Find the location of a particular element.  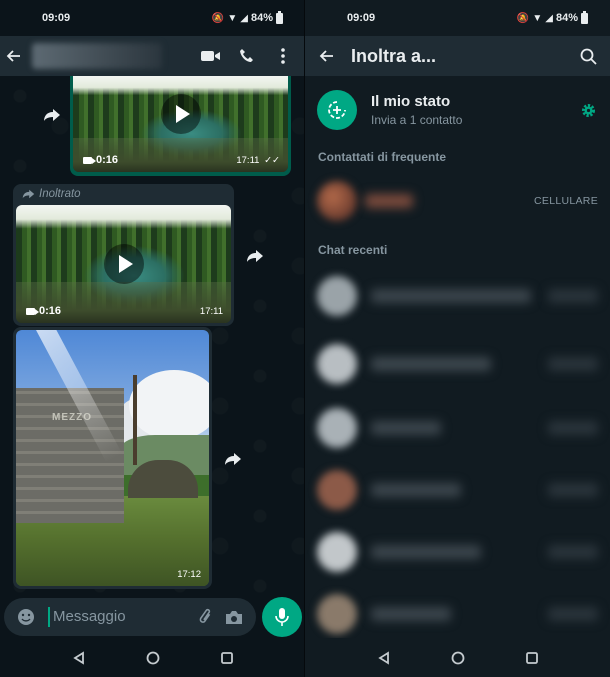

message-video-outgoing: 0:16 17:11 ✓✓ is located at coordinates (180, 126).